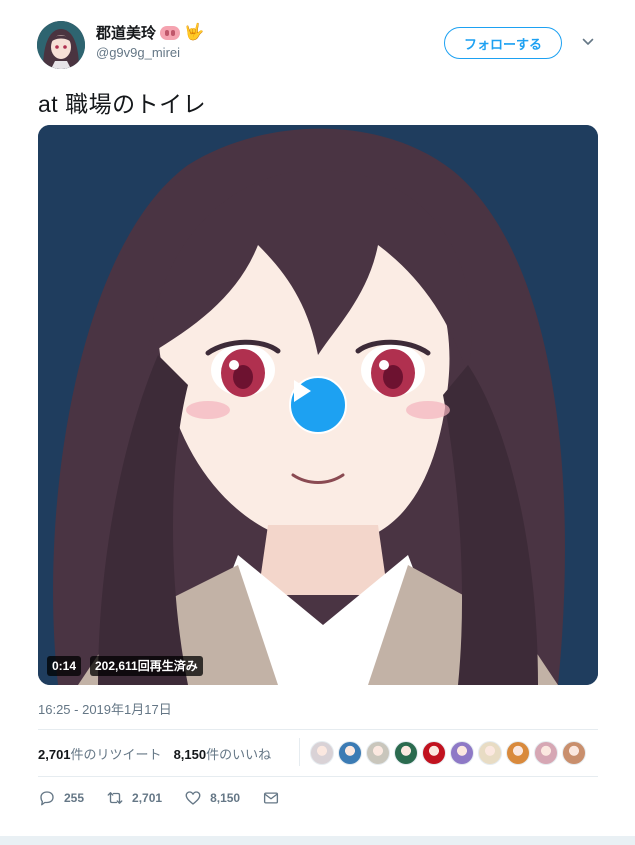 The image size is (635, 845). Describe the element at coordinates (302, 391) in the screenshot. I see `play-icon` at that location.